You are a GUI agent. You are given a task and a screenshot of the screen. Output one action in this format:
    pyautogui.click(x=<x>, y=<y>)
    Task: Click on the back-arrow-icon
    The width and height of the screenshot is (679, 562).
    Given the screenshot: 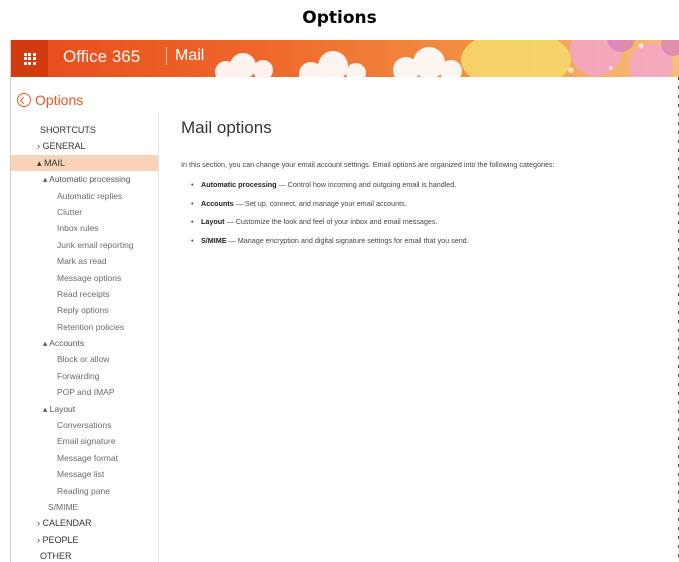 What is the action you would take?
    pyautogui.click(x=24, y=100)
    